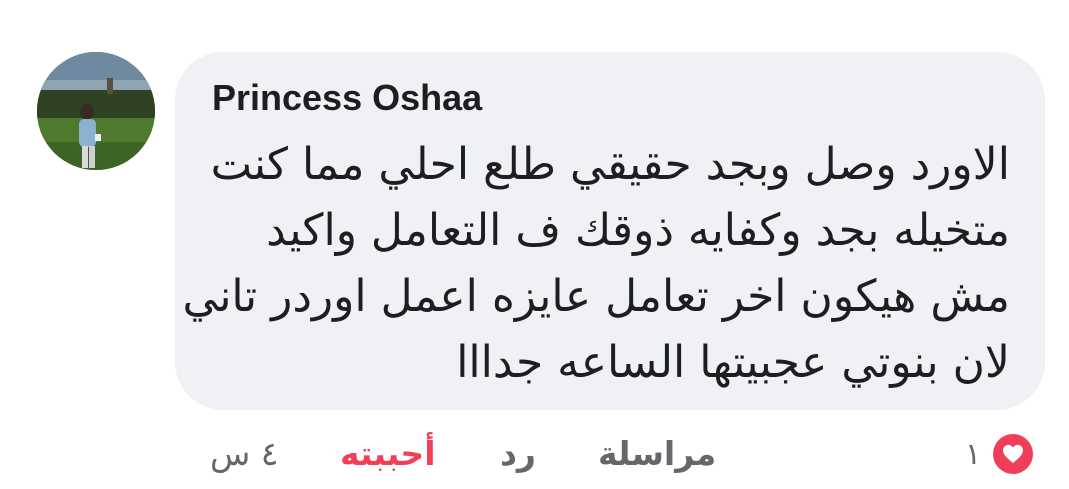 Image resolution: width=1069 pixels, height=489 pixels. I want to click on reaction-count: ١, so click(973, 454).